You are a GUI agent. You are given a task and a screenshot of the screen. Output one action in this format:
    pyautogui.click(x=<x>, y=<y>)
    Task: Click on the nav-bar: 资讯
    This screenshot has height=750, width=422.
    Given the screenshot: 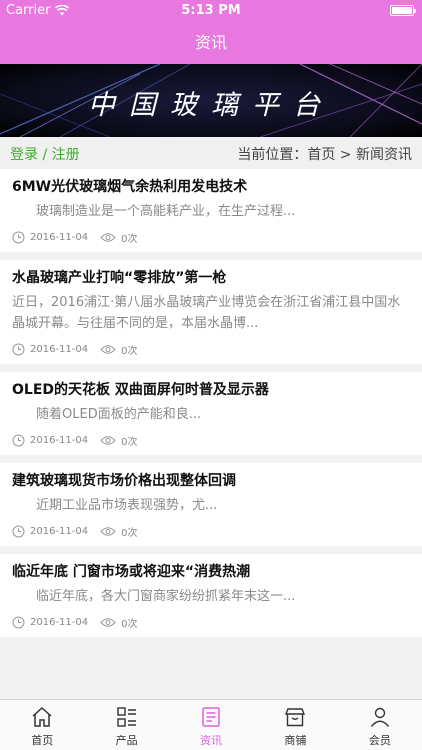 What is the action you would take?
    pyautogui.click(x=211, y=43)
    